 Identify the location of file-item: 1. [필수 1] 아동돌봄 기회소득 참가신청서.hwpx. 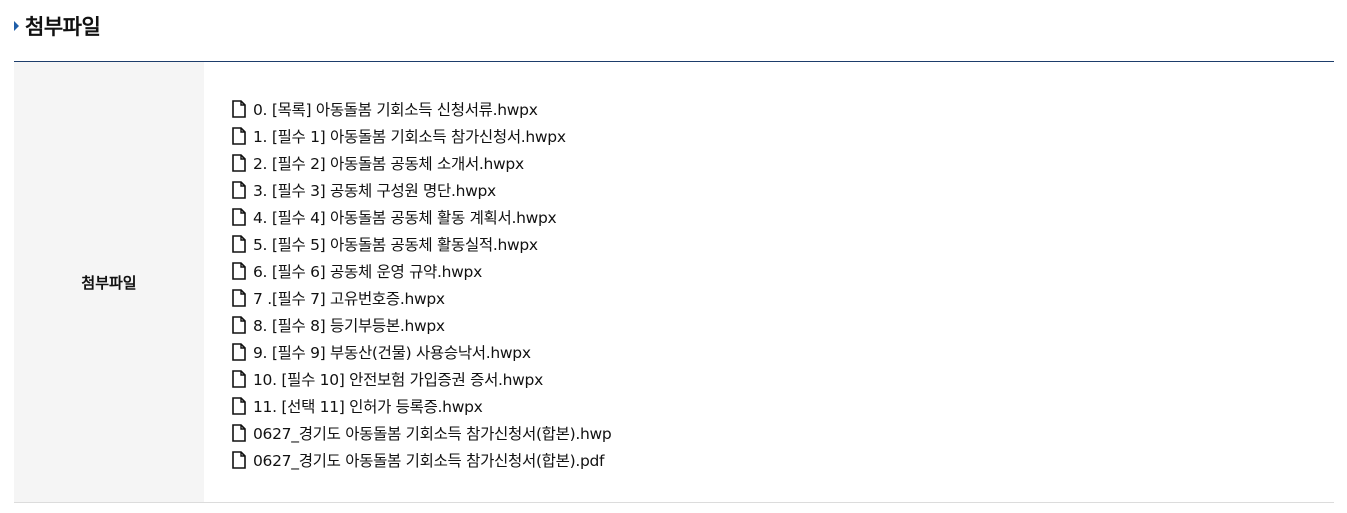
(783, 135).